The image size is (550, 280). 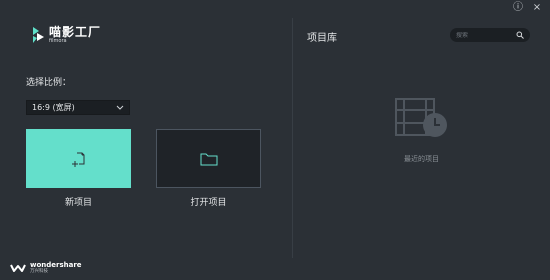 I want to click on new-project-button, so click(x=78, y=158).